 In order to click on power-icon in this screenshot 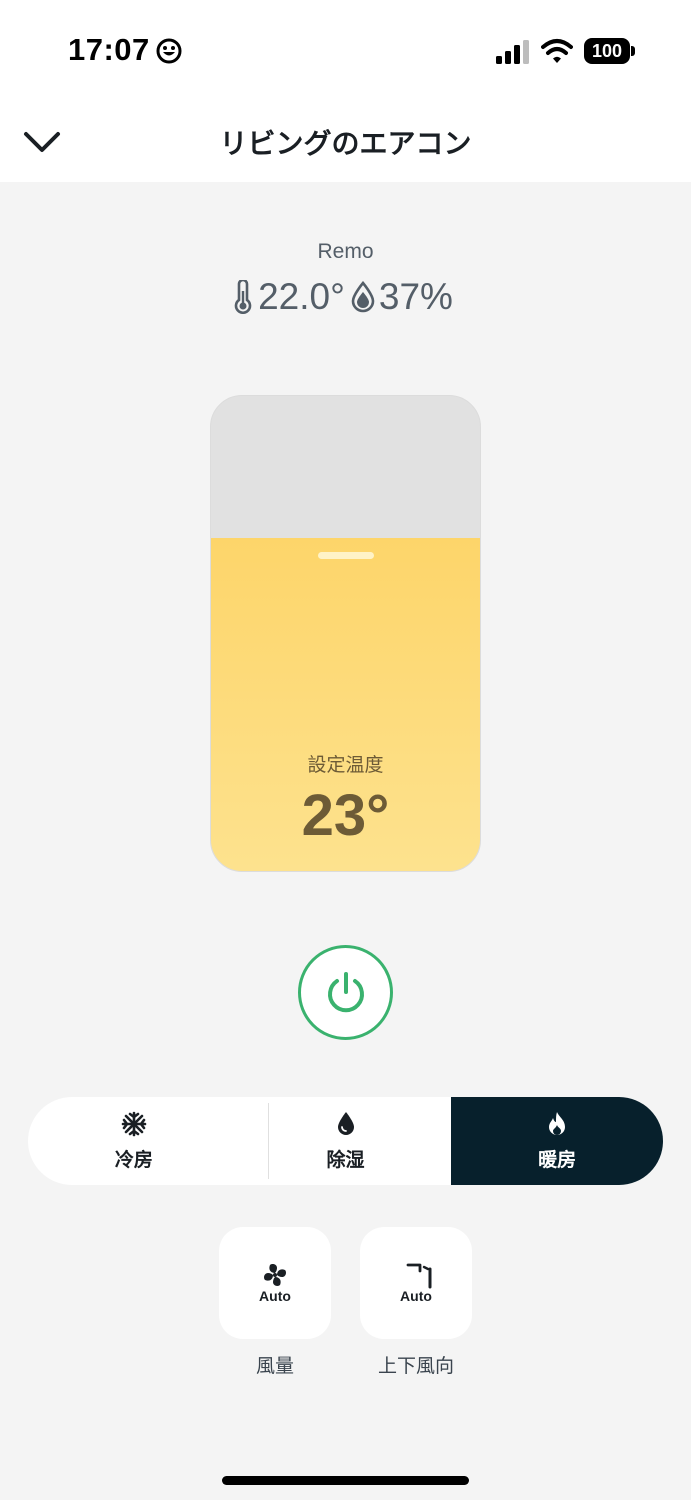, I will do `click(345, 991)`.